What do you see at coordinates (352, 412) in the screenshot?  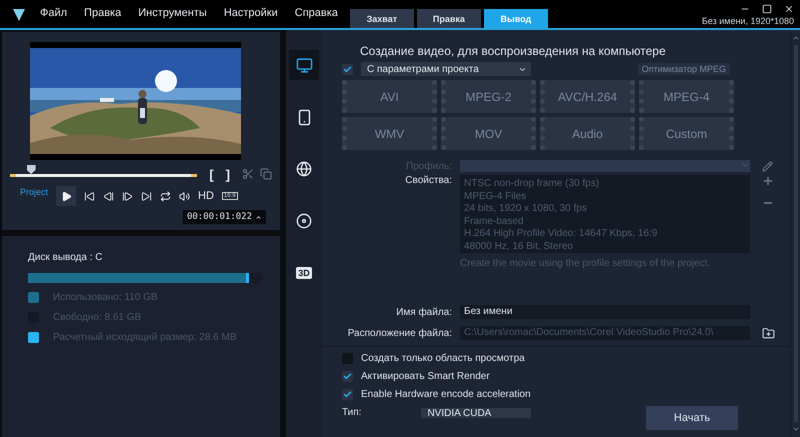 I see `type-label: Тип:` at bounding box center [352, 412].